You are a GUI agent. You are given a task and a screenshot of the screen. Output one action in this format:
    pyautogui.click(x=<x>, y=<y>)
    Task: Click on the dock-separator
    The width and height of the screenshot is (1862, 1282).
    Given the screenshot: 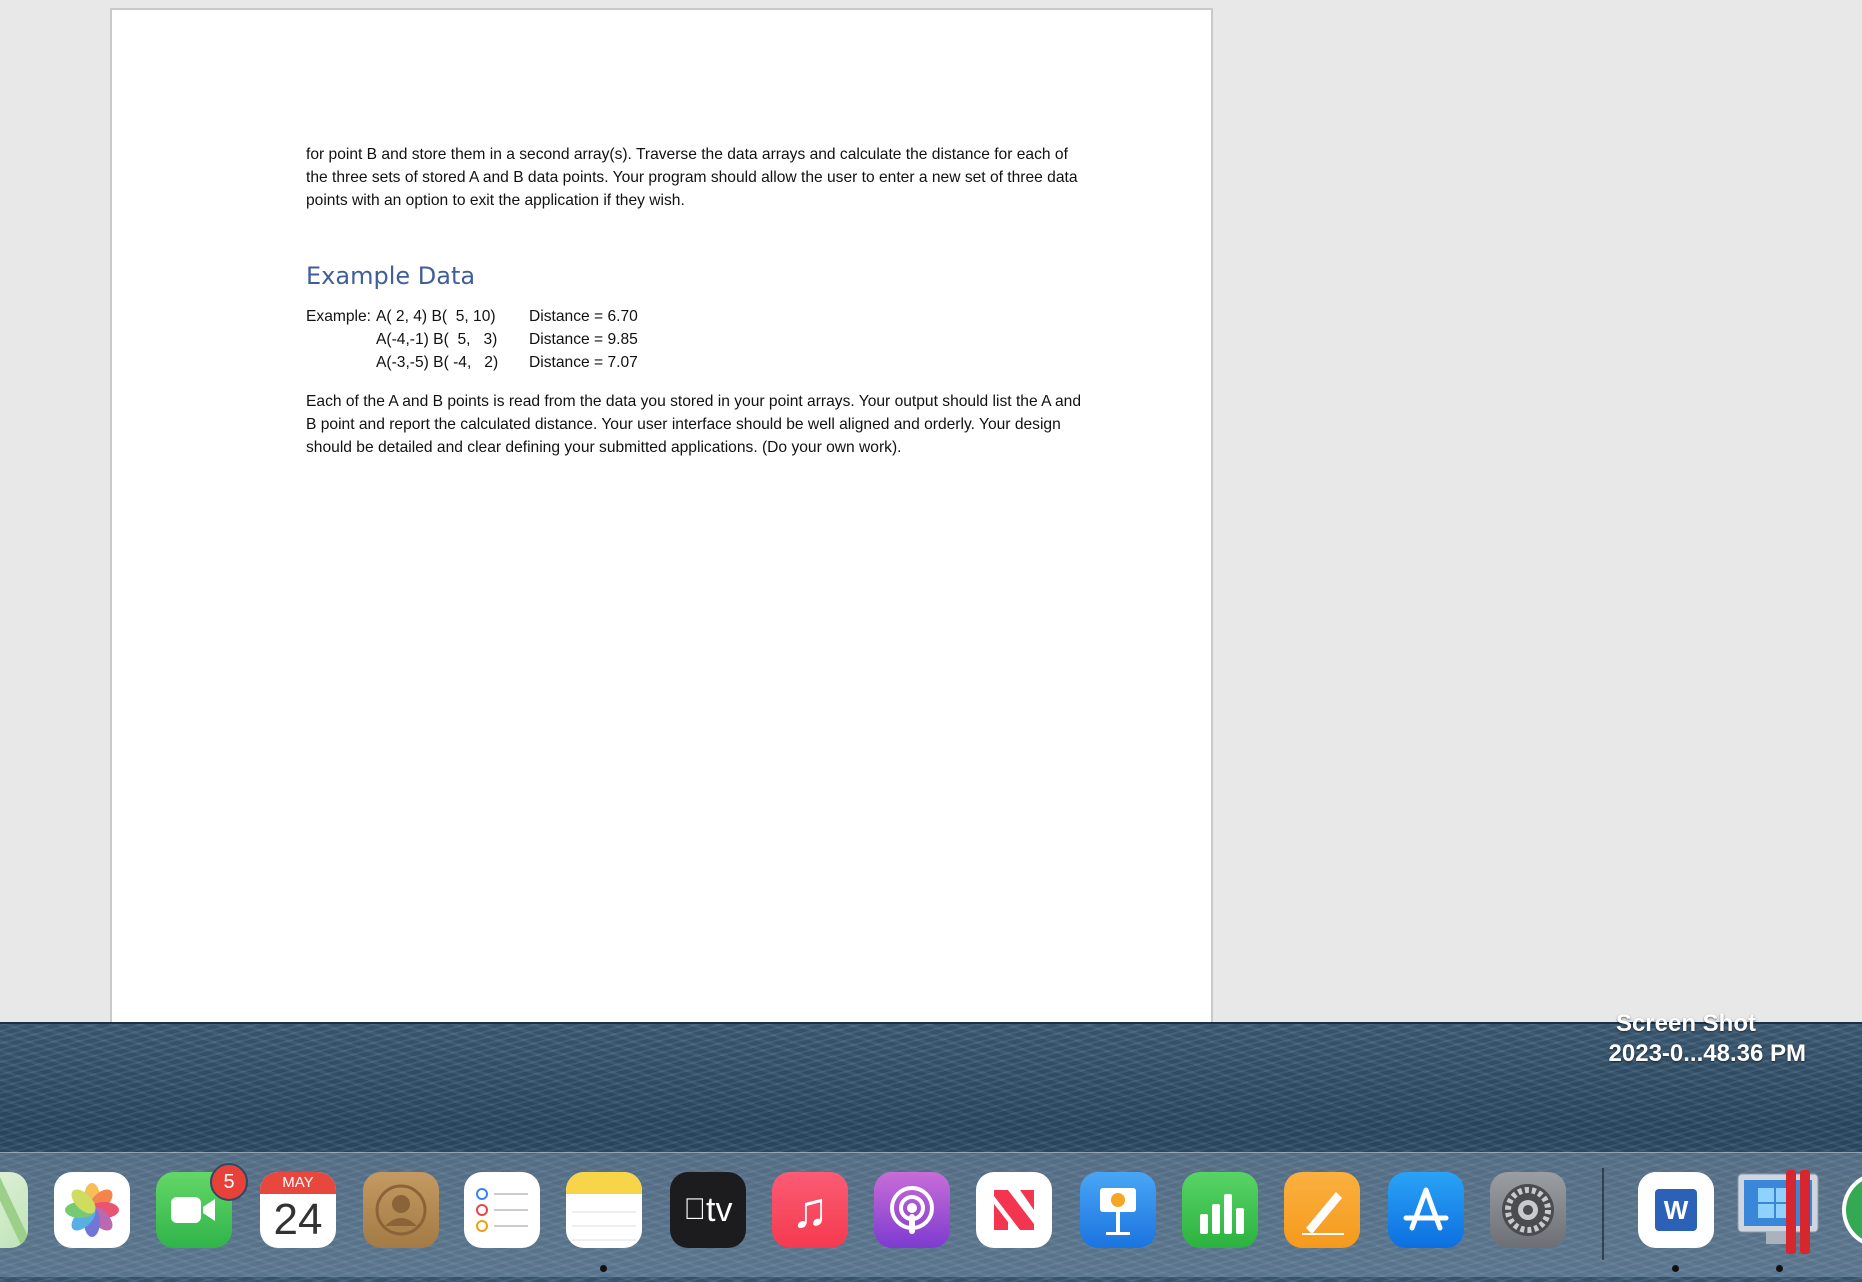 What is the action you would take?
    pyautogui.click(x=1603, y=1214)
    